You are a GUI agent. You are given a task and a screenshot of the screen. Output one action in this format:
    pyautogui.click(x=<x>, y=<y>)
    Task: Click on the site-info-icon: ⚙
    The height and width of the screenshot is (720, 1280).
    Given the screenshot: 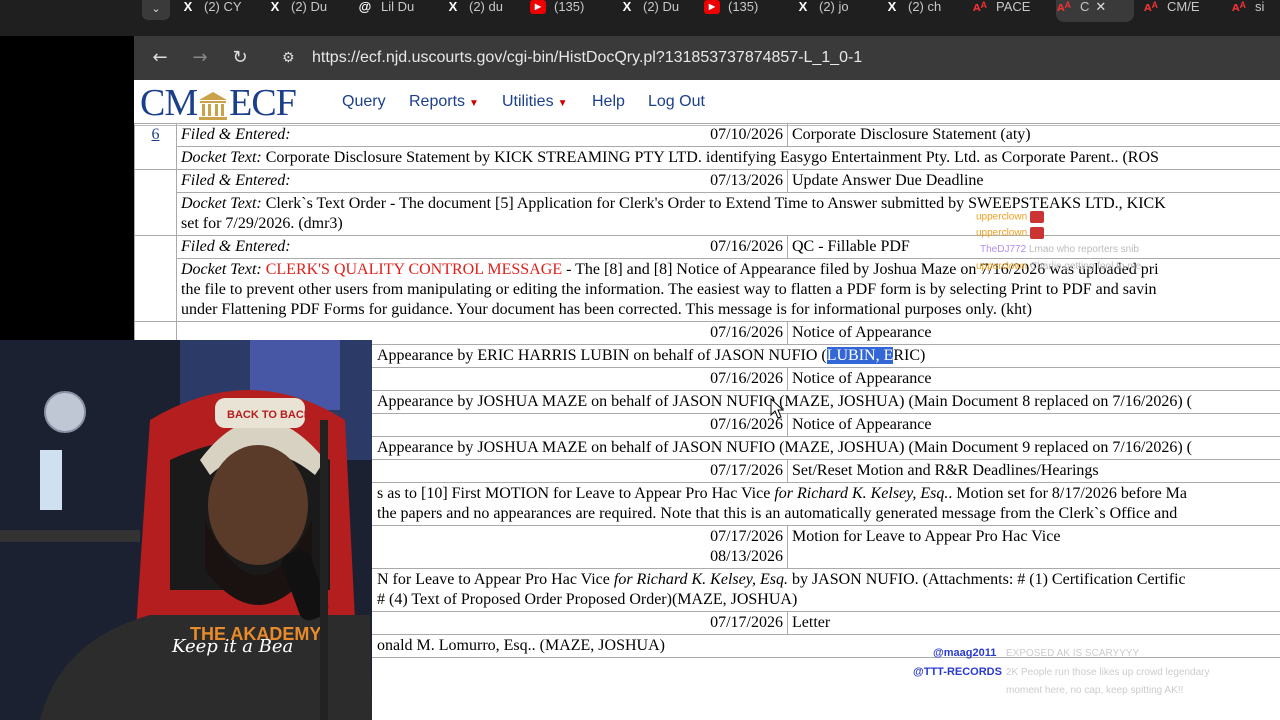 What is the action you would take?
    pyautogui.click(x=292, y=58)
    